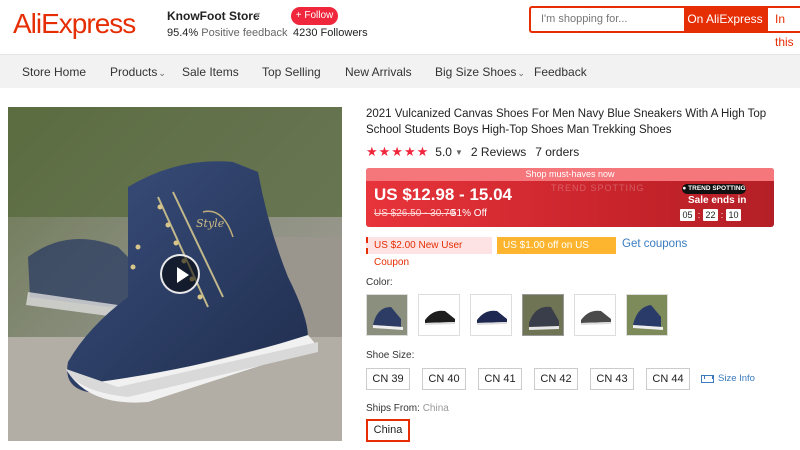 This screenshot has height=450, width=800. What do you see at coordinates (783, 27) in the screenshot?
I see `search-store-button: In this` at bounding box center [783, 27].